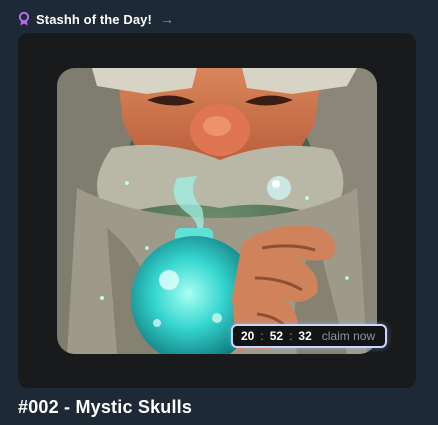 The height and width of the screenshot is (425, 438). I want to click on section-header: Stashh of the Day! →, so click(96, 19).